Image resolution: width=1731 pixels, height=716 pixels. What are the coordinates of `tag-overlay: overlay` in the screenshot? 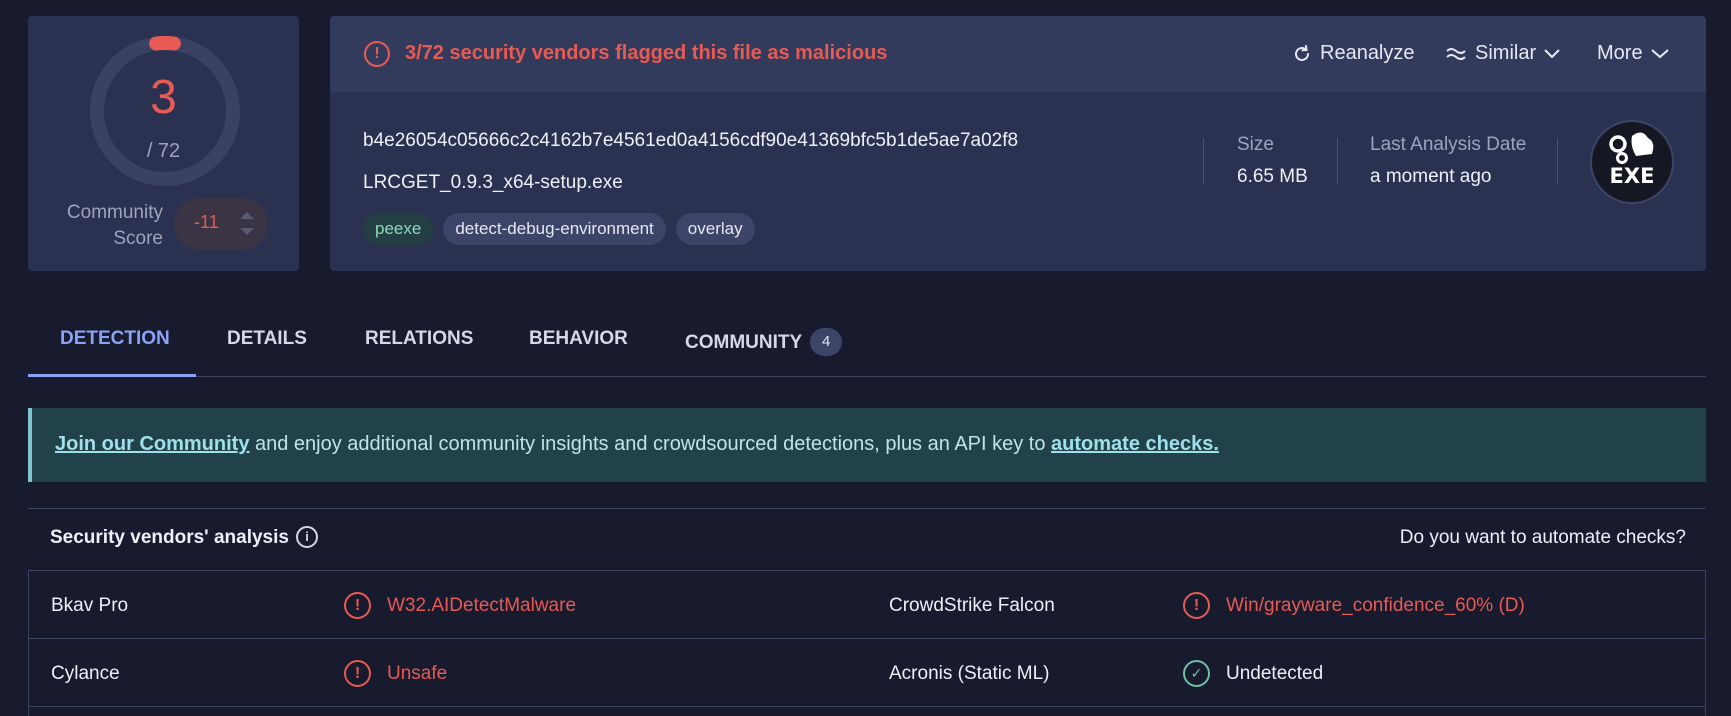 It's located at (715, 229).